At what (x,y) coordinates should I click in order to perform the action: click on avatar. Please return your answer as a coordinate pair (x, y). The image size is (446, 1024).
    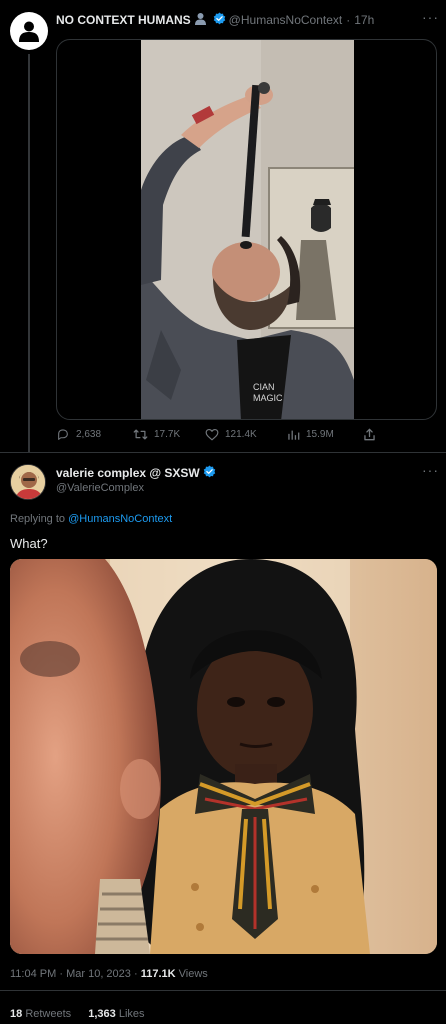
    Looking at the image, I should click on (28, 482).